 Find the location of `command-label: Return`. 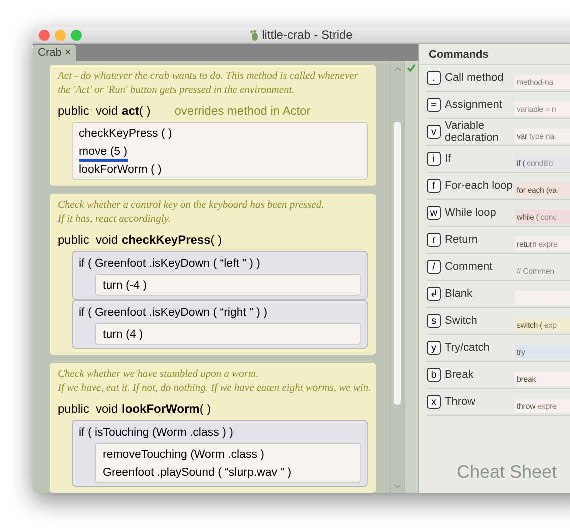

command-label: Return is located at coordinates (462, 240).